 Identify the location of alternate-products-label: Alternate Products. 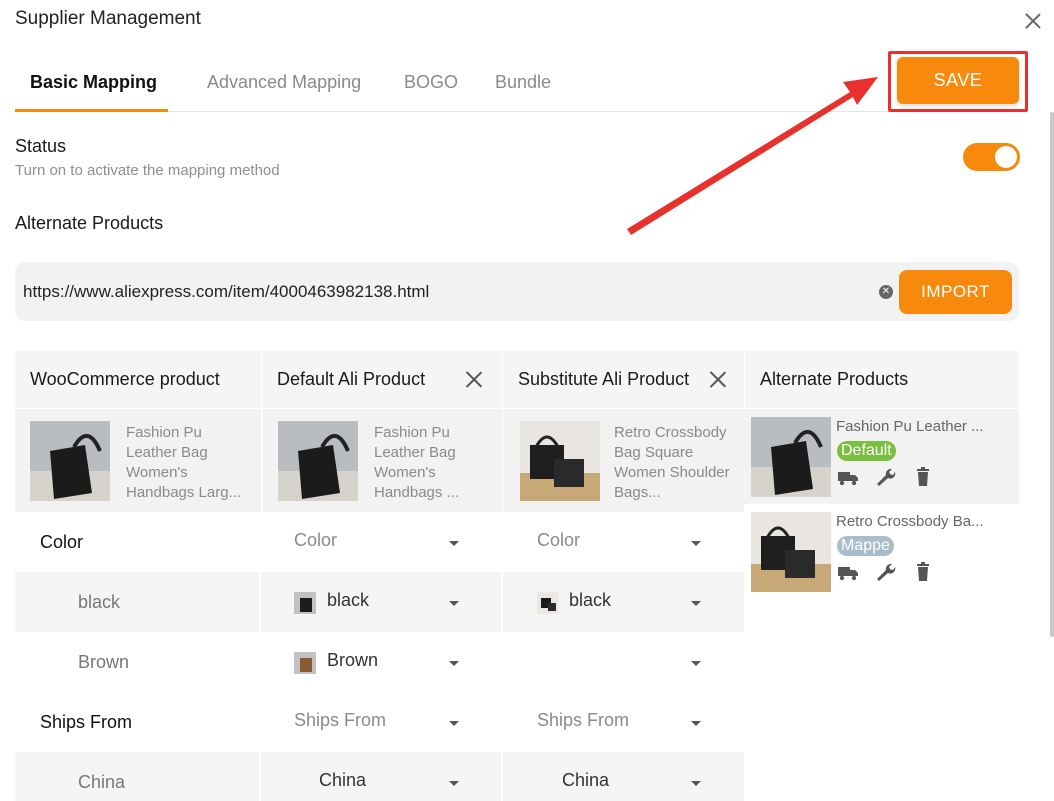
(89, 223).